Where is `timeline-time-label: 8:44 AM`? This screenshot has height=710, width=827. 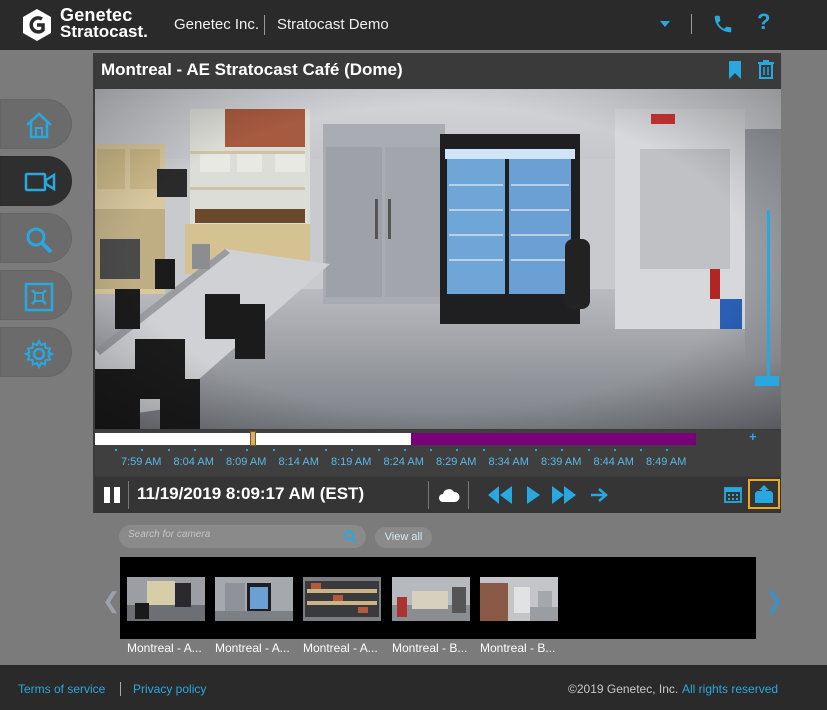 timeline-time-label: 8:44 AM is located at coordinates (613, 462).